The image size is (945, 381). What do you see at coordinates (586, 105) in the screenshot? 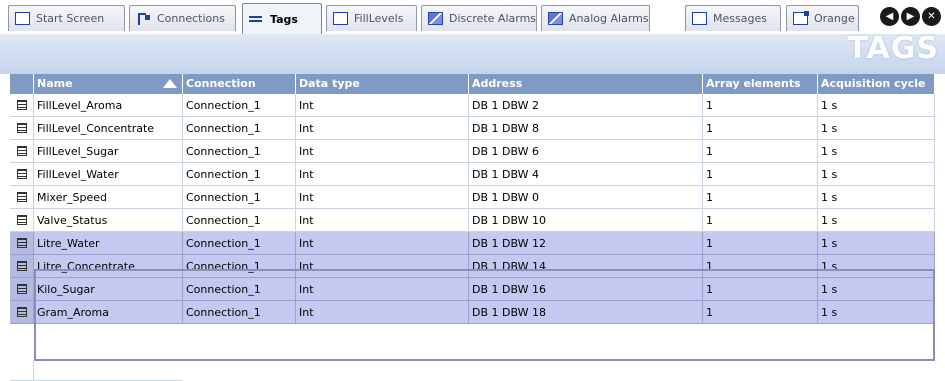
I see `cell-address: DB 1 DBW 2` at bounding box center [586, 105].